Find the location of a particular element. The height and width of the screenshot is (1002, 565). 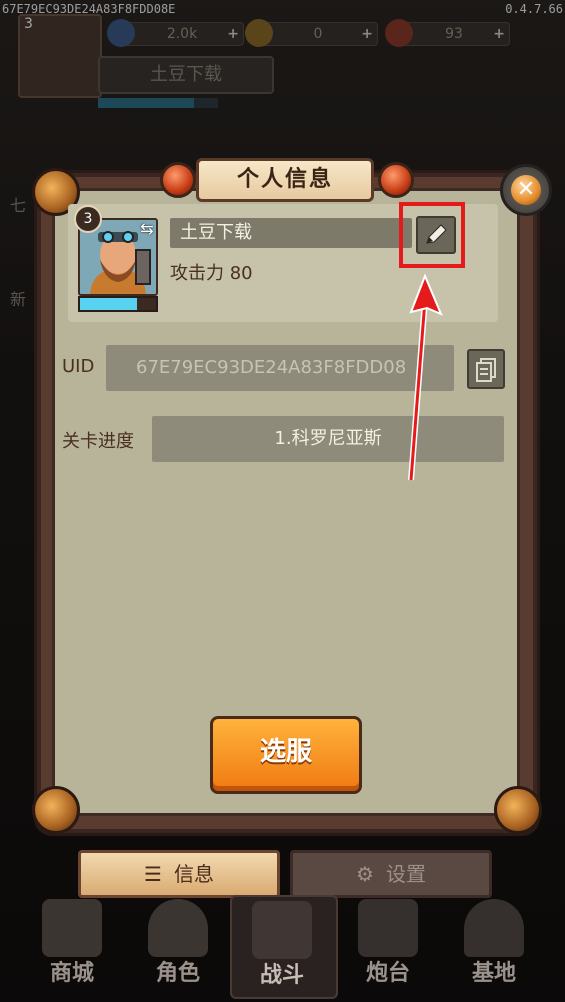

highlight-box is located at coordinates (432, 235).